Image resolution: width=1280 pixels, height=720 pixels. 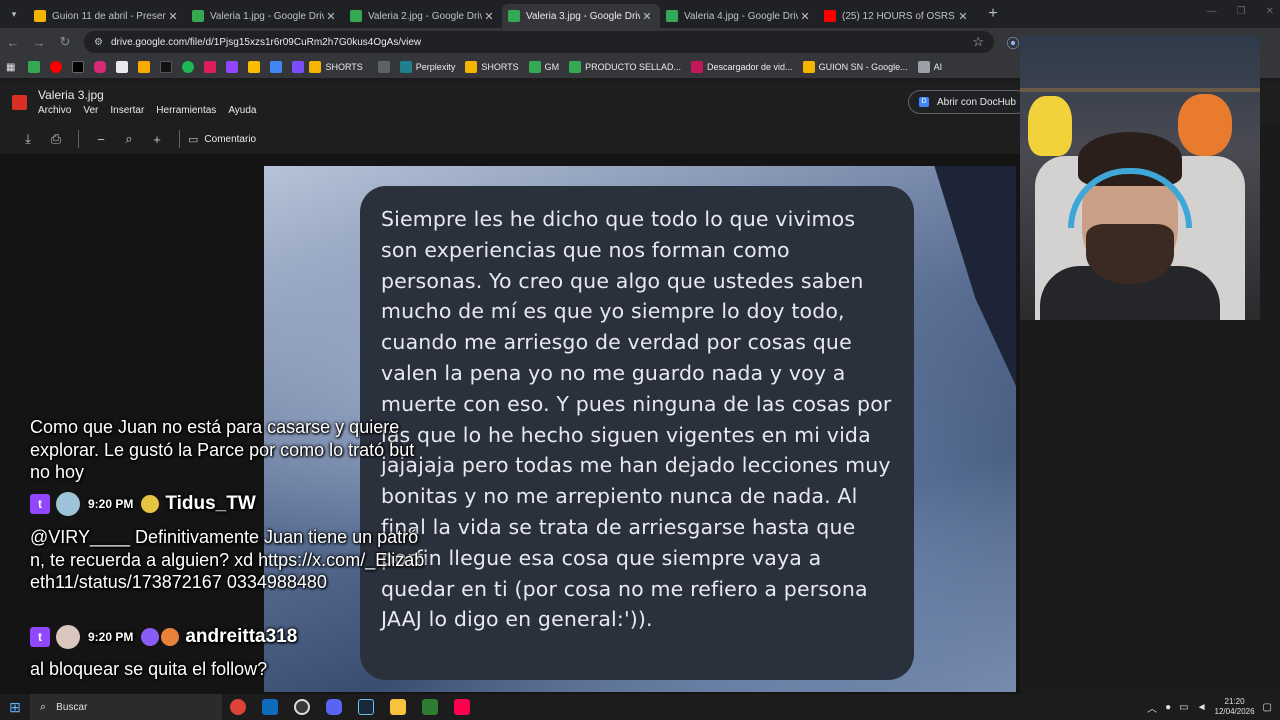 What do you see at coordinates (511, 139) in the screenshot?
I see `viewer-toolbar: ⤓ ⎙ − ⌕ + ▭ Comentario` at bounding box center [511, 139].